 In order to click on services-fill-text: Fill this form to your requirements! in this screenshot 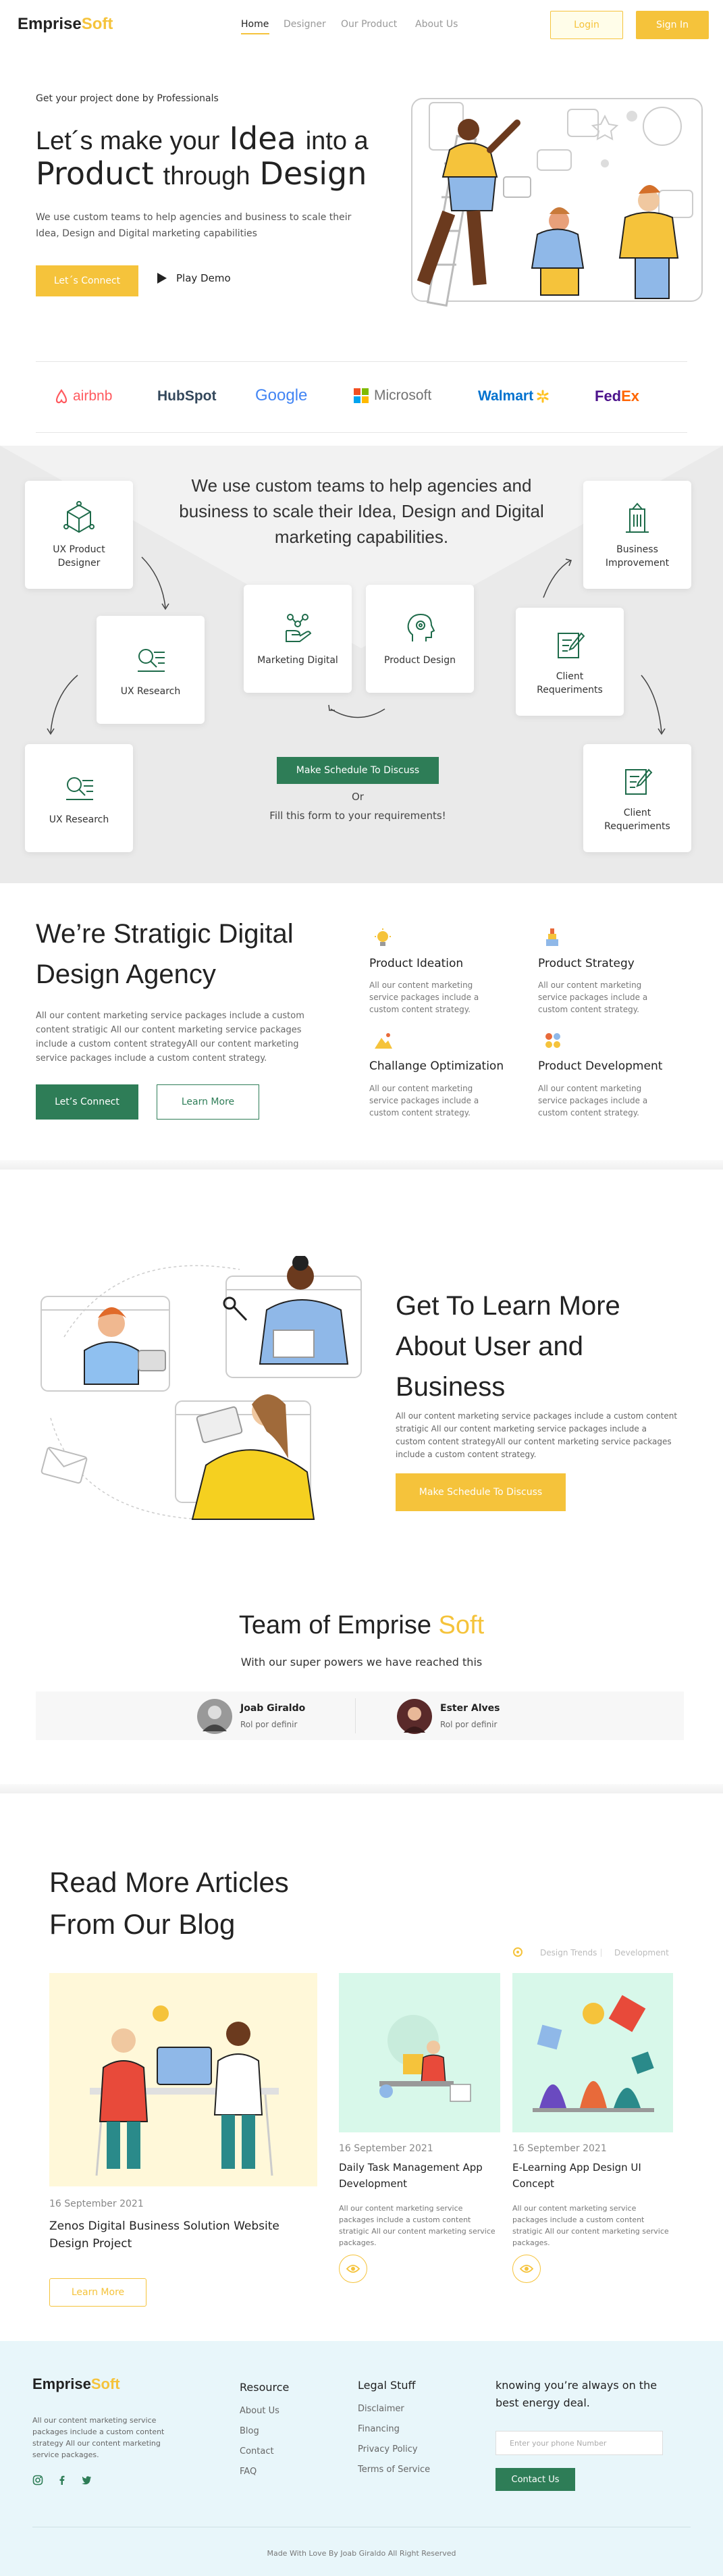, I will do `click(358, 816)`.